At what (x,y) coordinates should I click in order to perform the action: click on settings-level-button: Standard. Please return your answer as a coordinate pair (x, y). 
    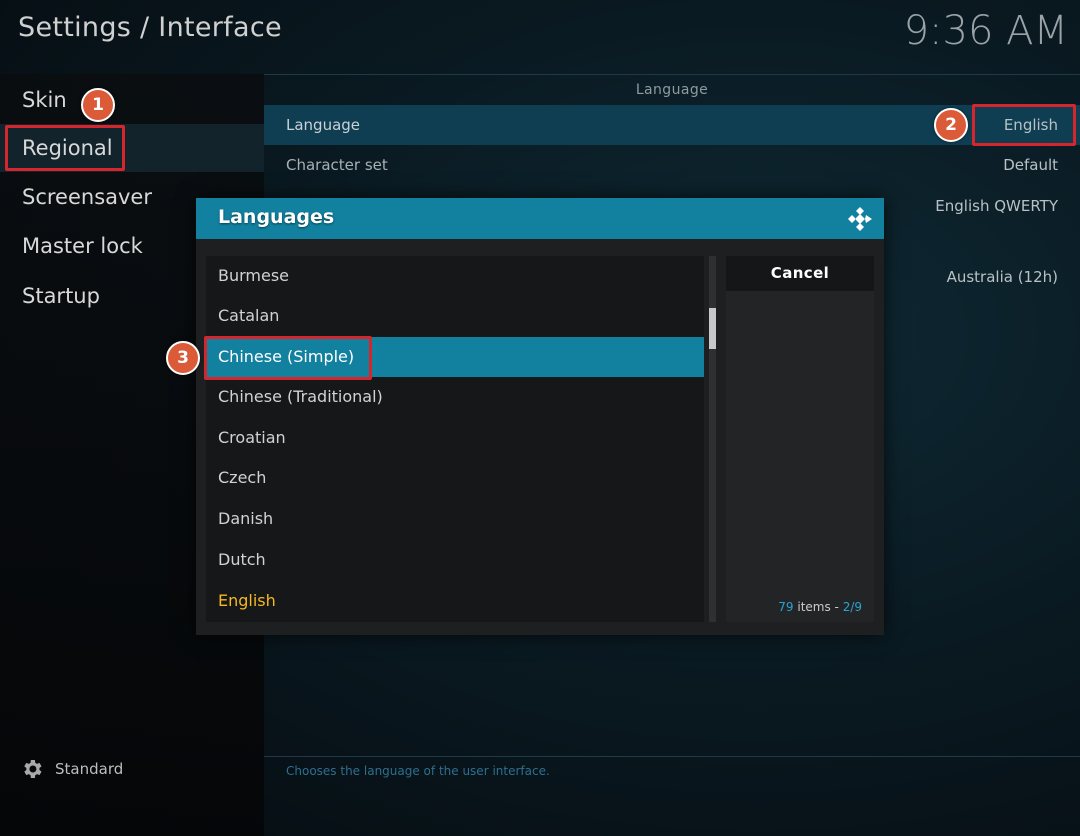
    Looking at the image, I should click on (71, 769).